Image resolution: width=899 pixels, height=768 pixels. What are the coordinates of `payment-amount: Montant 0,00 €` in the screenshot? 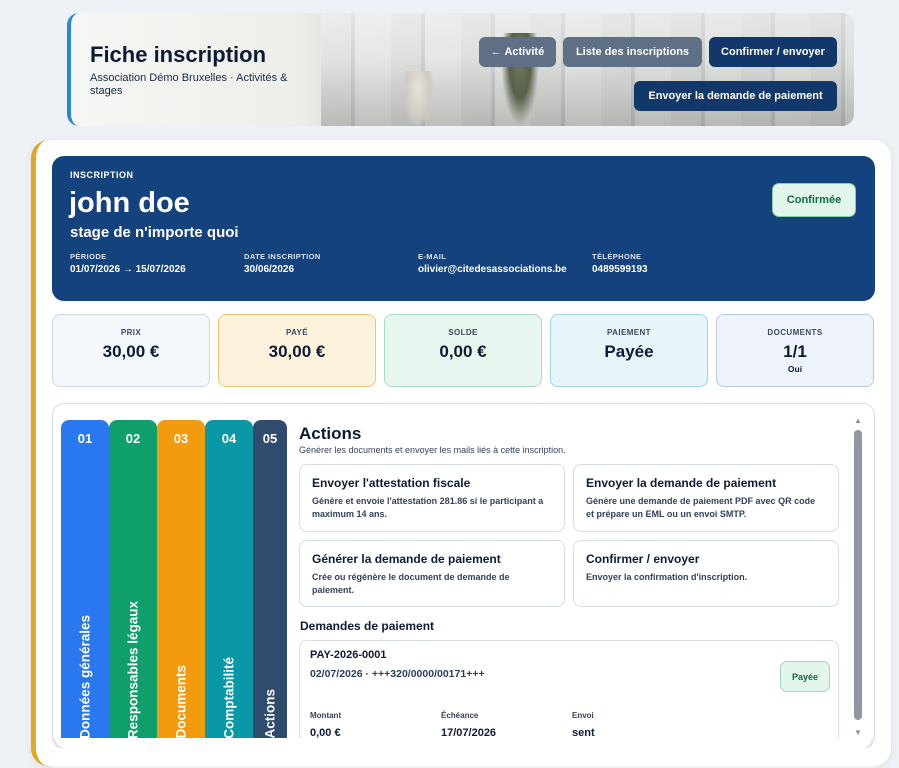 It's located at (325, 725).